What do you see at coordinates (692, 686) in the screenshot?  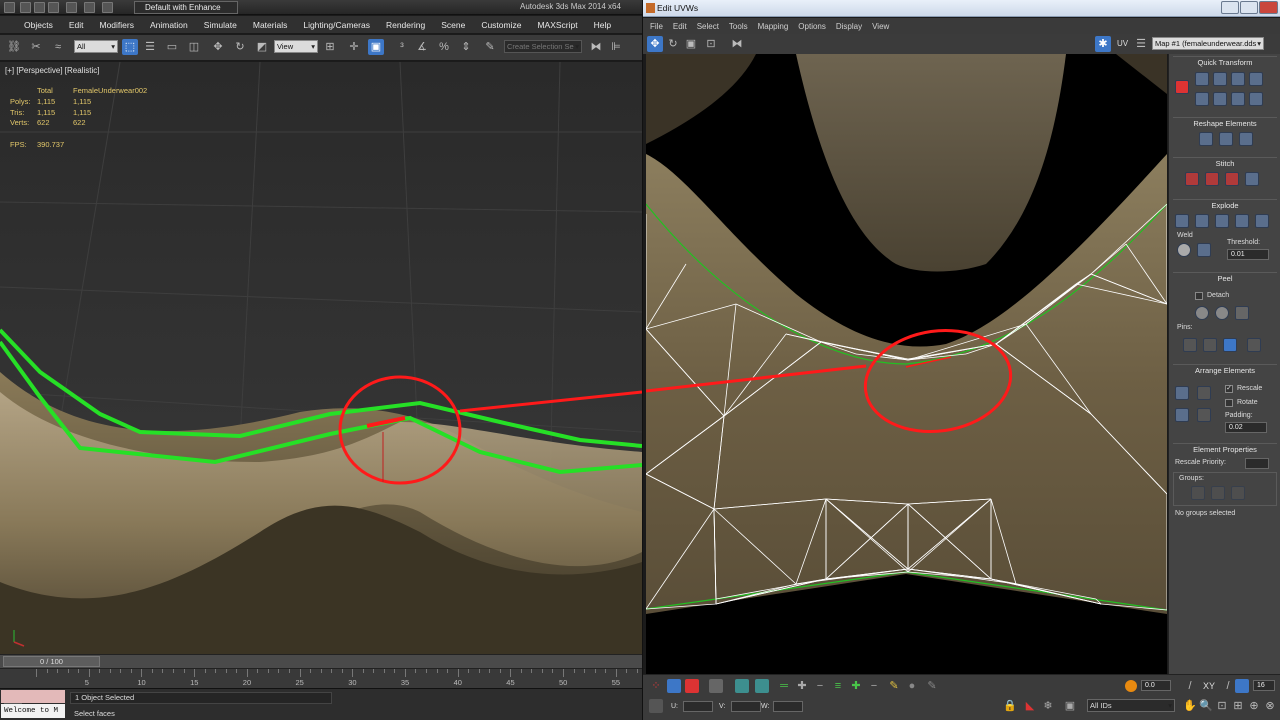 I see `edge-mode-icon` at bounding box center [692, 686].